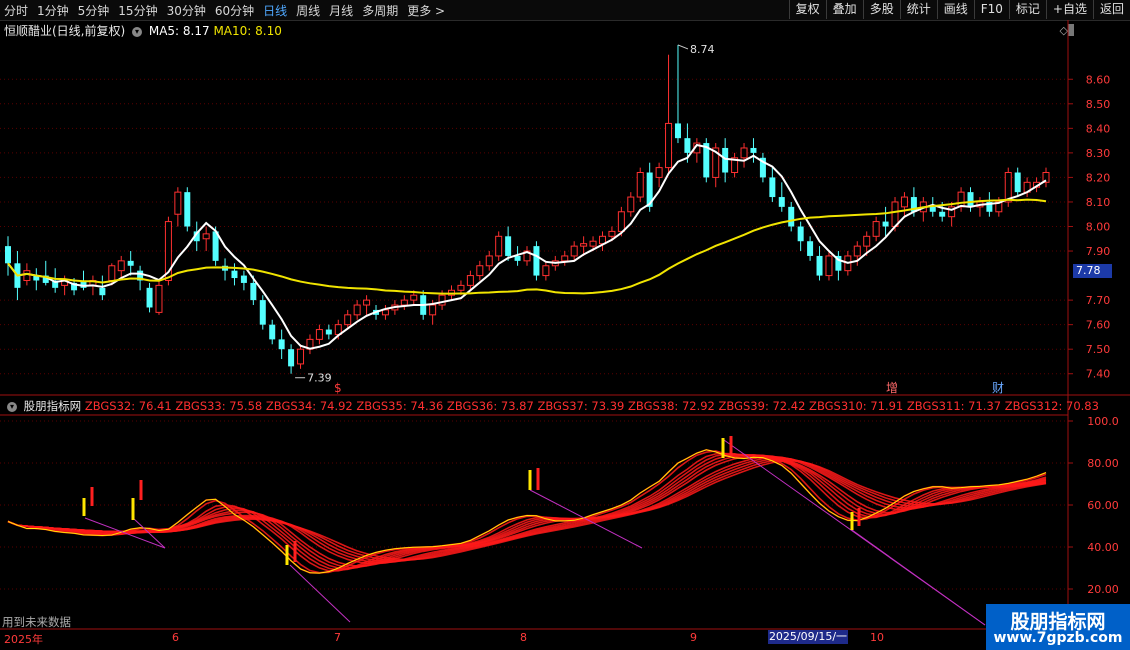 This screenshot has width=1130, height=650. Describe the element at coordinates (319, 378) in the screenshot. I see `low-label: 7.39` at that location.